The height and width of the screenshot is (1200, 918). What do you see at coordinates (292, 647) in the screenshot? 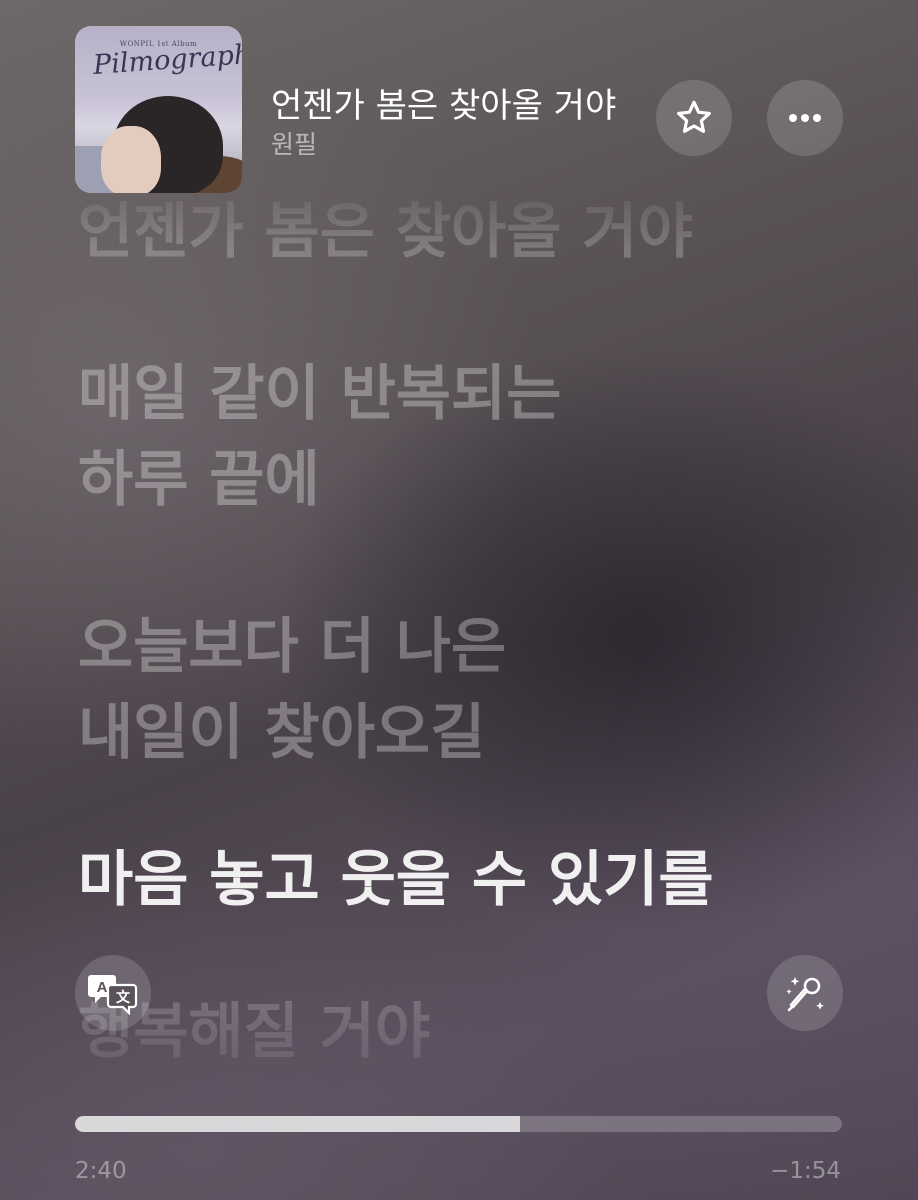
I see `lyric-line: 오늘보다 더 나은` at bounding box center [292, 647].